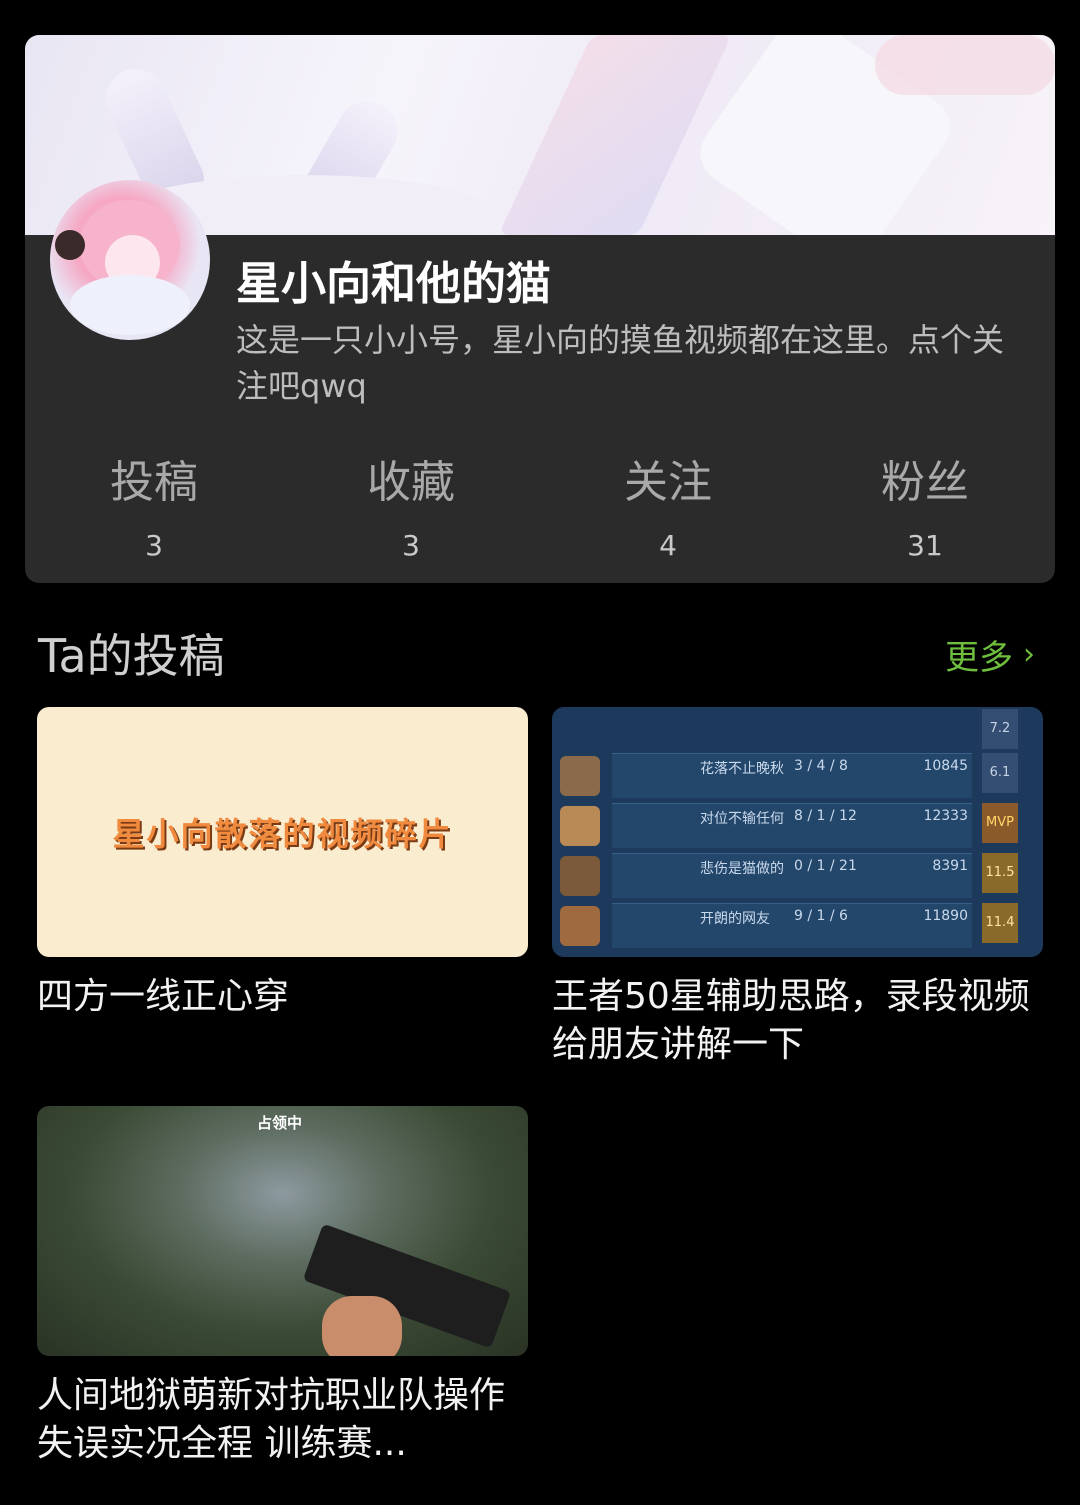 The image size is (1080, 1505). I want to click on stat-label: 投稿, so click(154, 482).